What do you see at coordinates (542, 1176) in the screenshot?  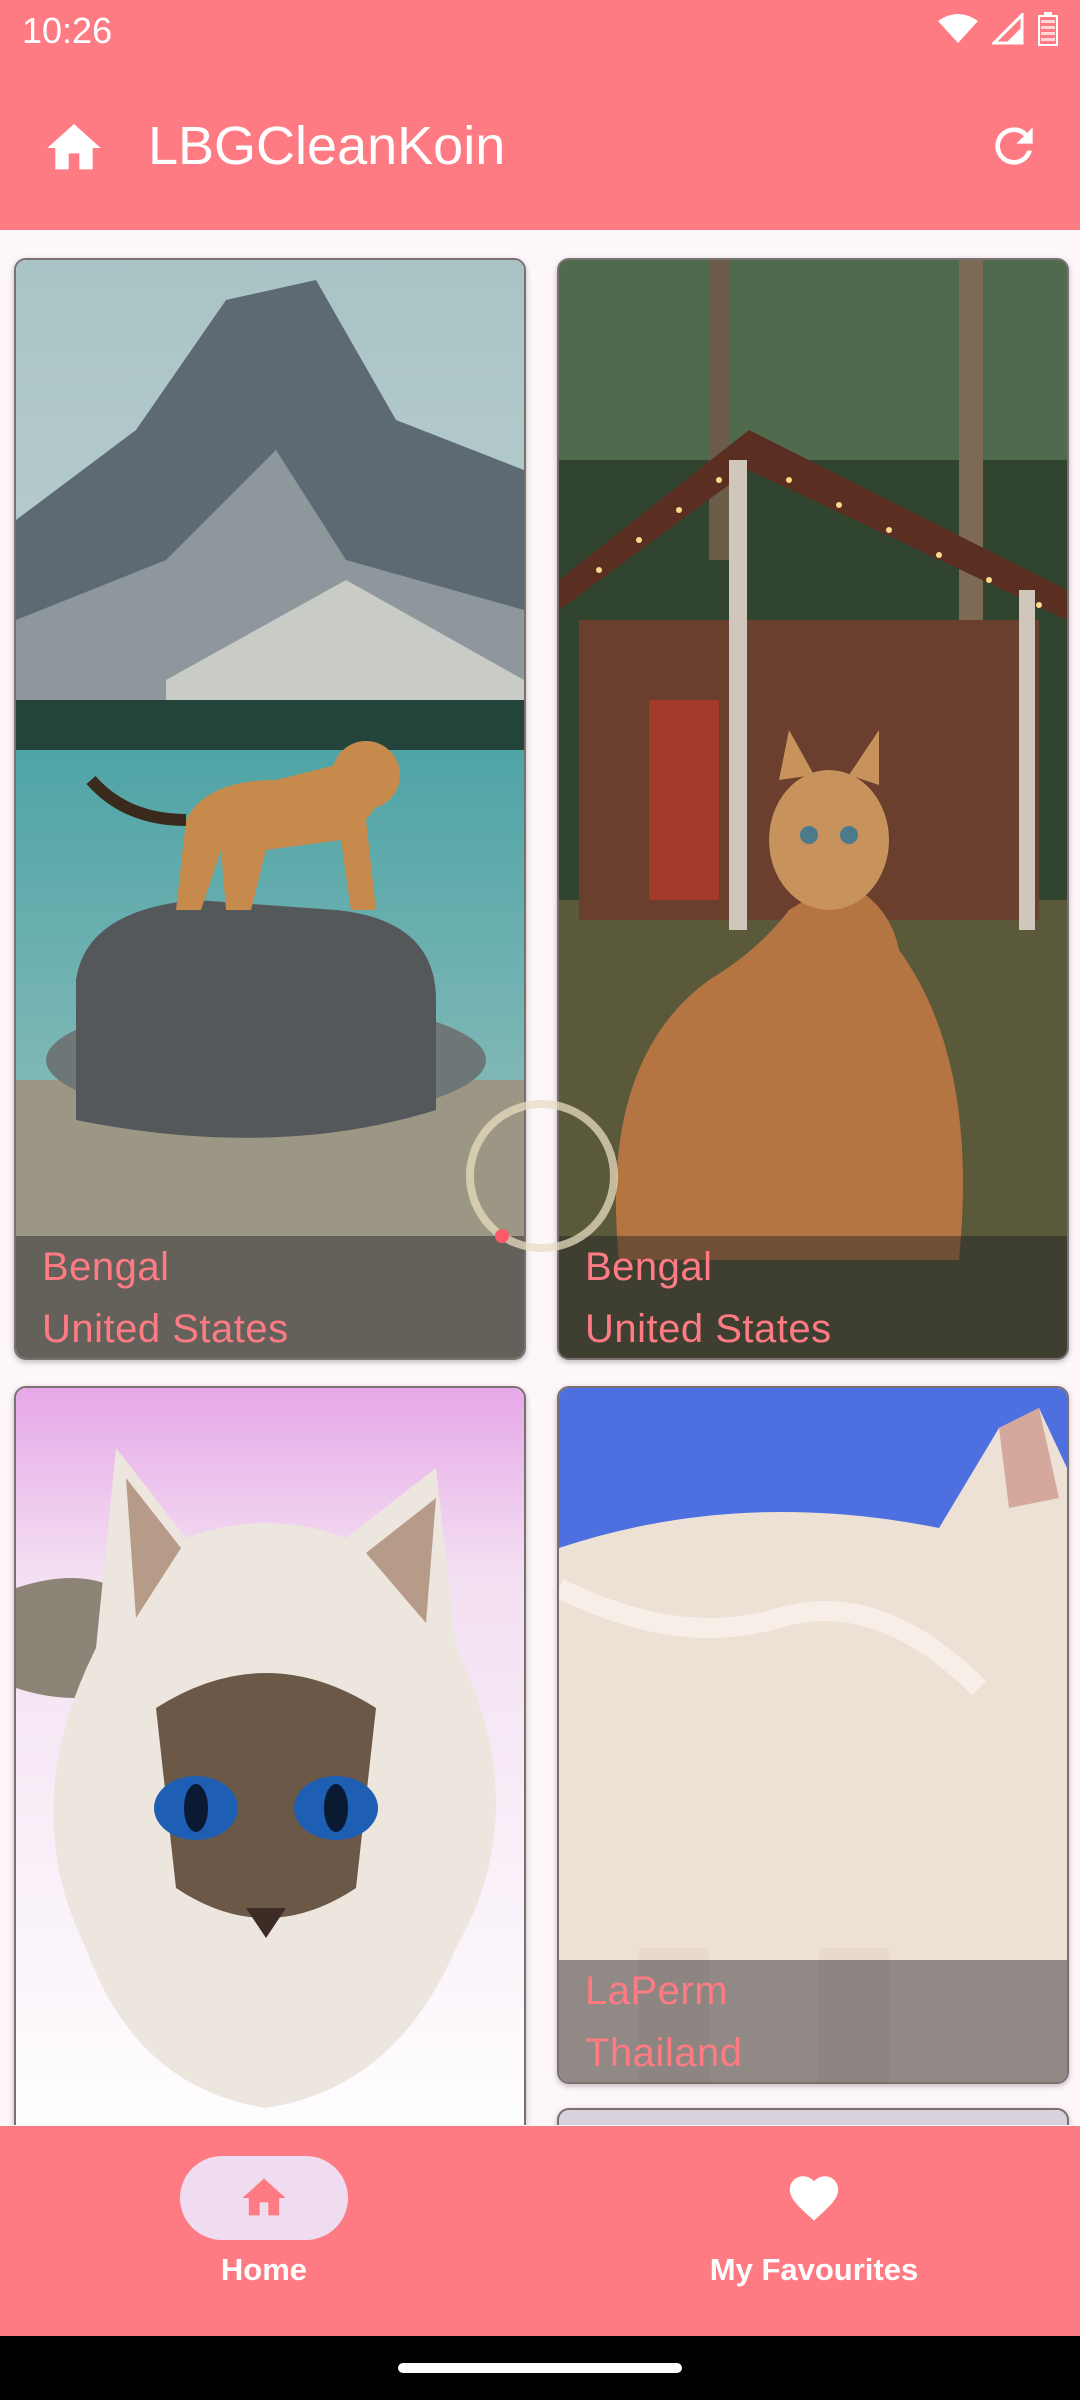 I see `loading-spinner` at bounding box center [542, 1176].